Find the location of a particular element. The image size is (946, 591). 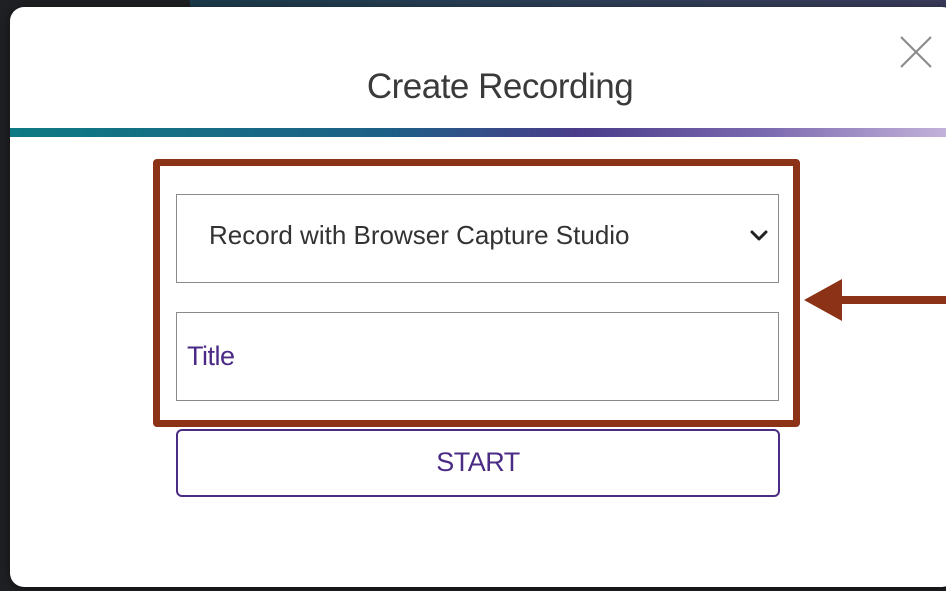

close-icon is located at coordinates (916, 52).